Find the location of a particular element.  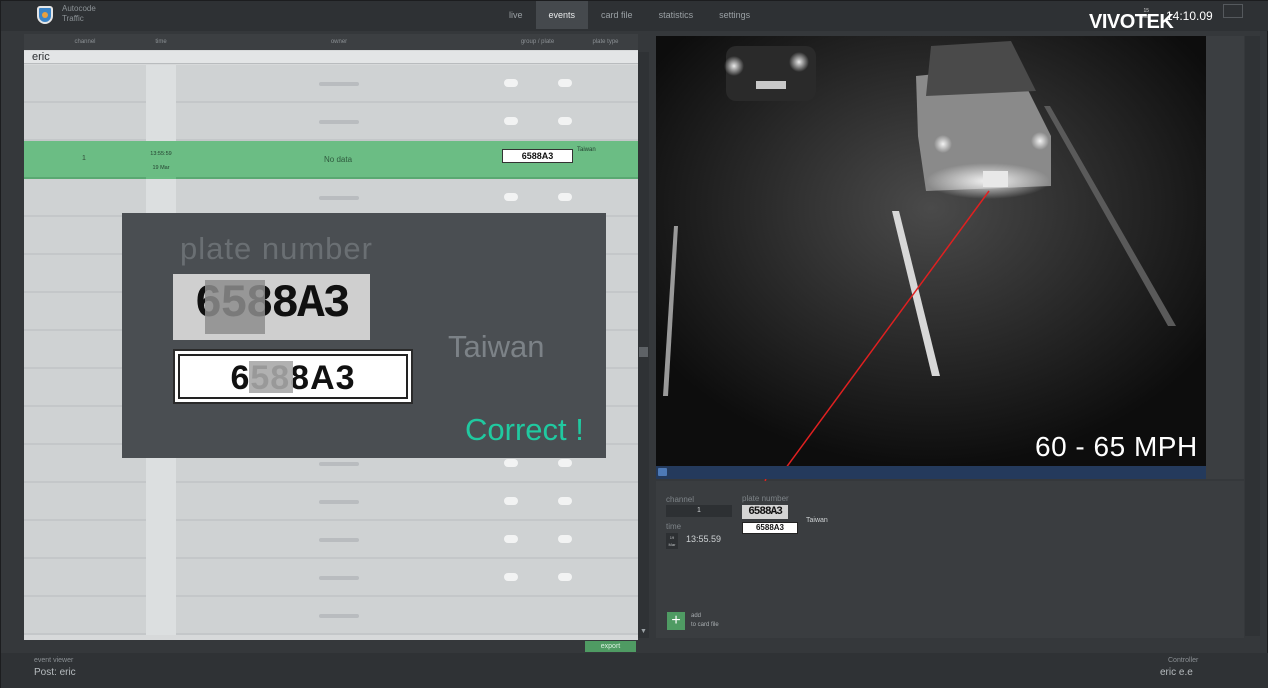

plate-crop-image: 6588A3 is located at coordinates (271, 307).